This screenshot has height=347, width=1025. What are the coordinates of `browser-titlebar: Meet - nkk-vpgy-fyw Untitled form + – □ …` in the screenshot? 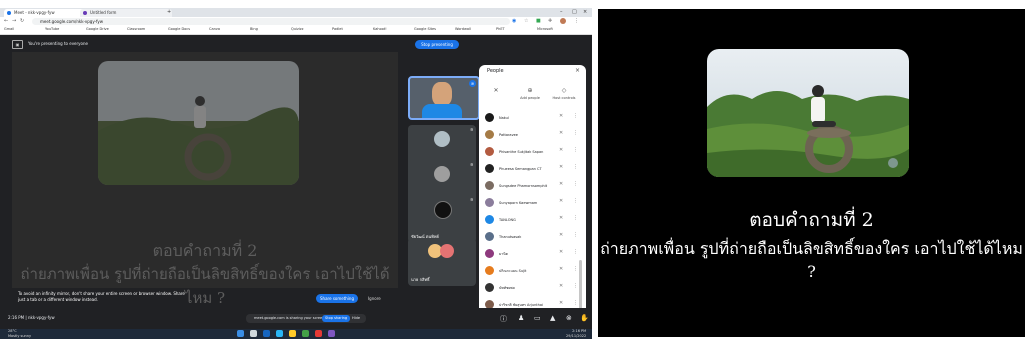 It's located at (296, 12).